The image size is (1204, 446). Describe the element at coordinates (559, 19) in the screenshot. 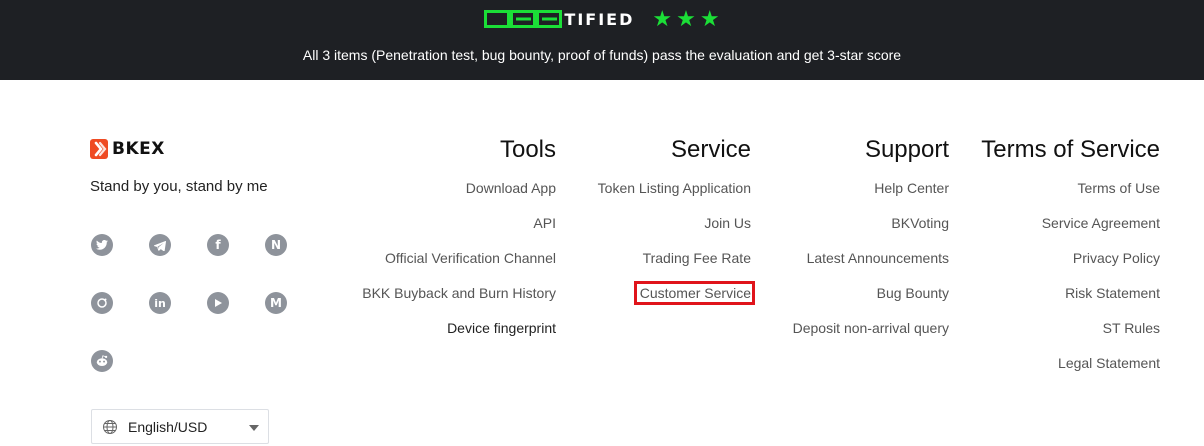

I see `cer-logo-icon: TIFIED` at that location.